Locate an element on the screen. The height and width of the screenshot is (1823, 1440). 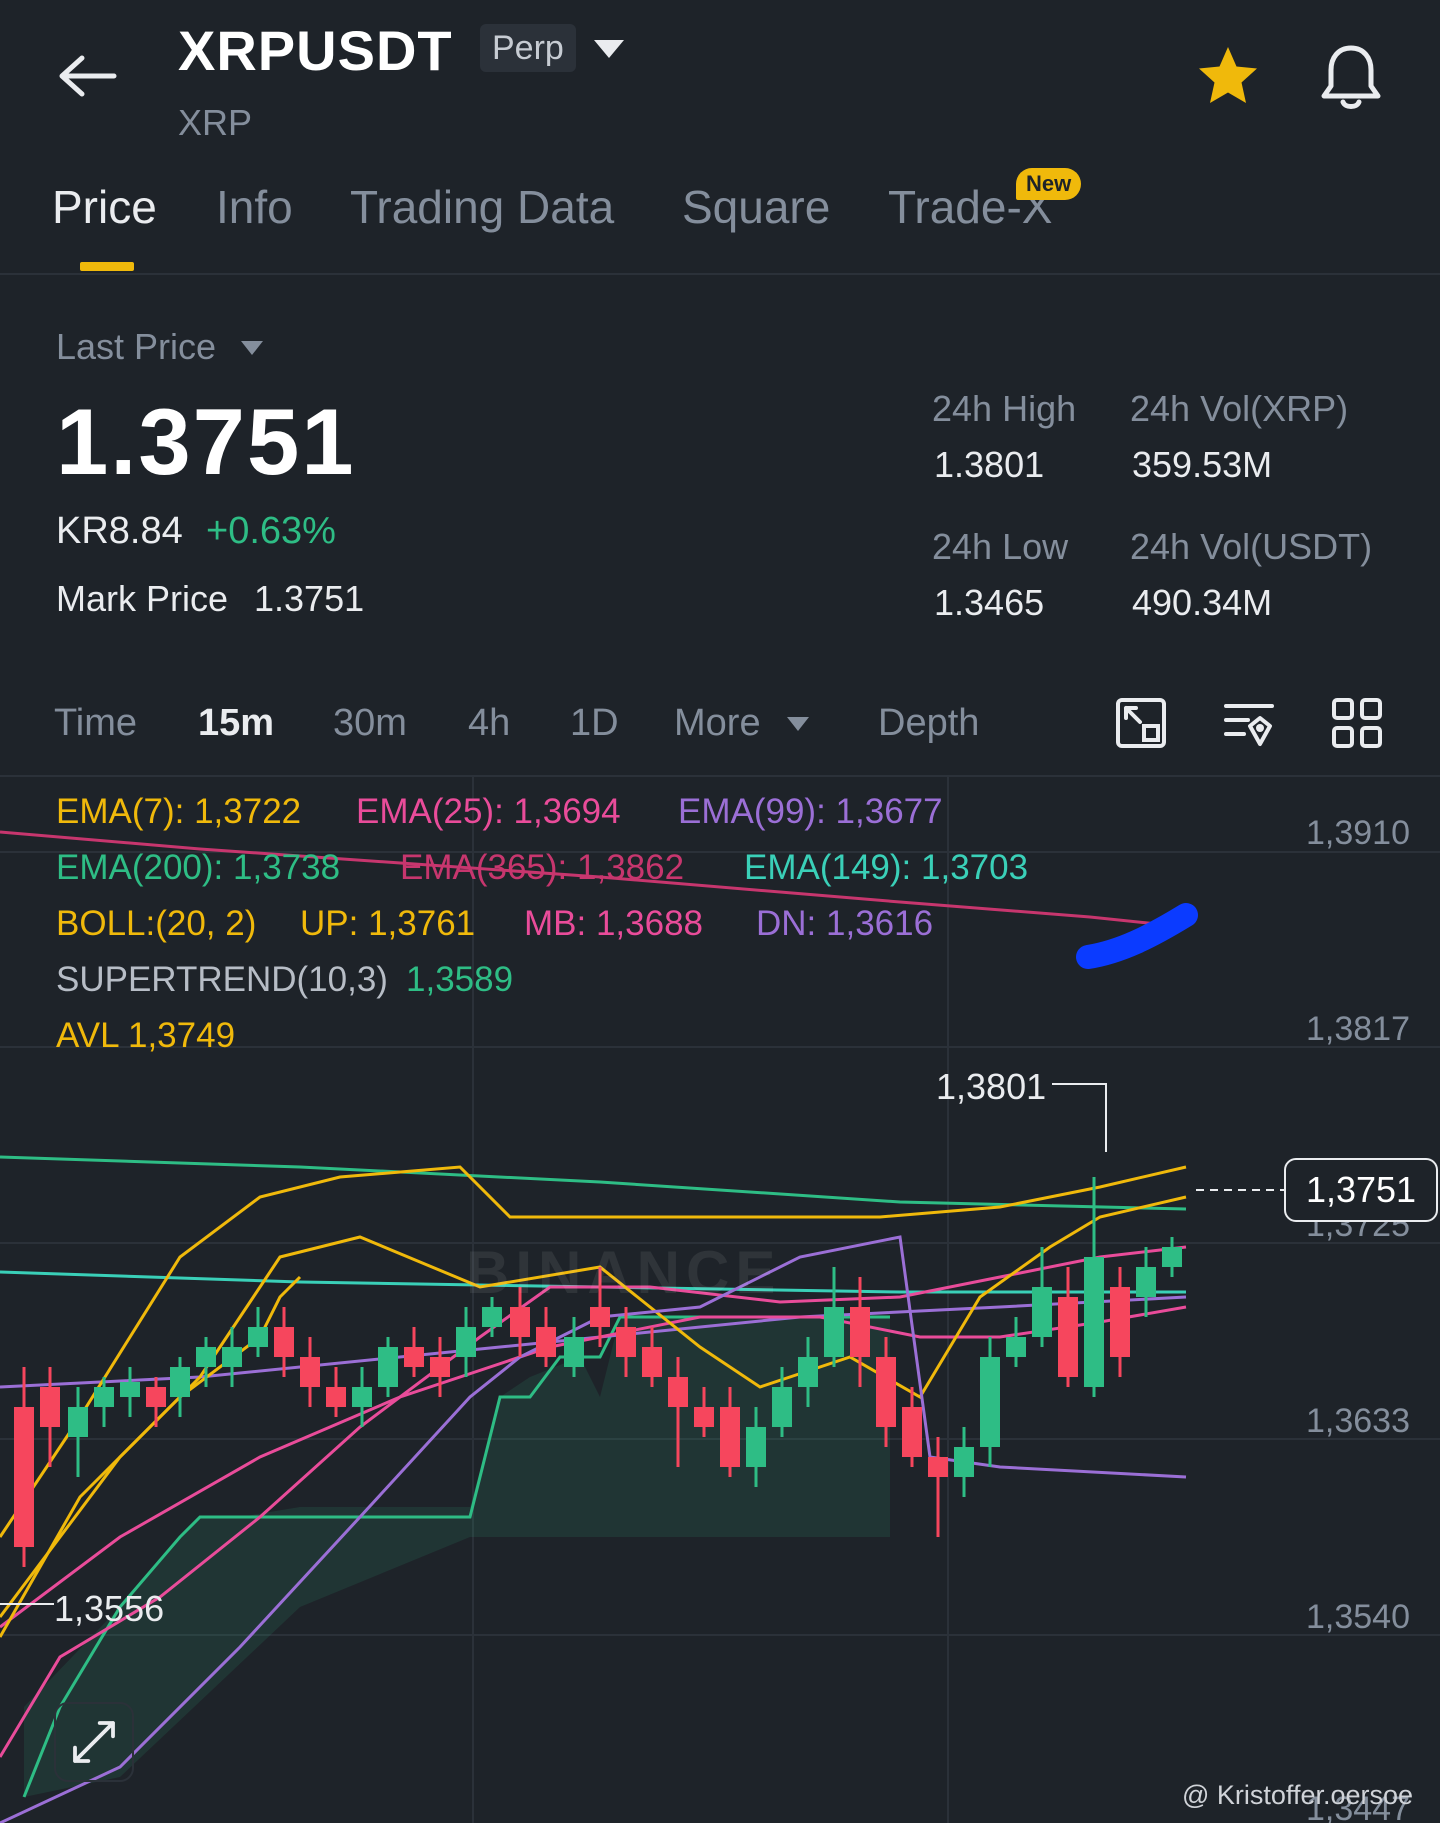
boll-dn-legend: DN: 1,3616 is located at coordinates (845, 923).